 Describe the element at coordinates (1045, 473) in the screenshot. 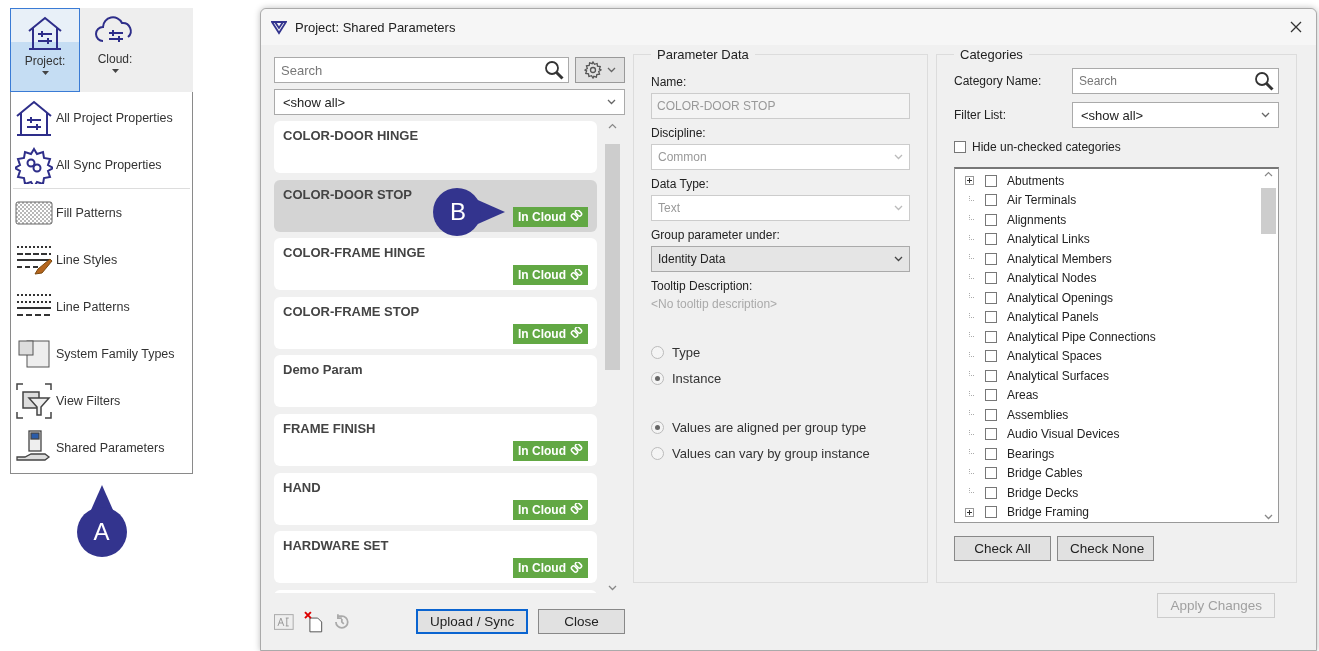

I see `category-label: Bridge Cables` at that location.